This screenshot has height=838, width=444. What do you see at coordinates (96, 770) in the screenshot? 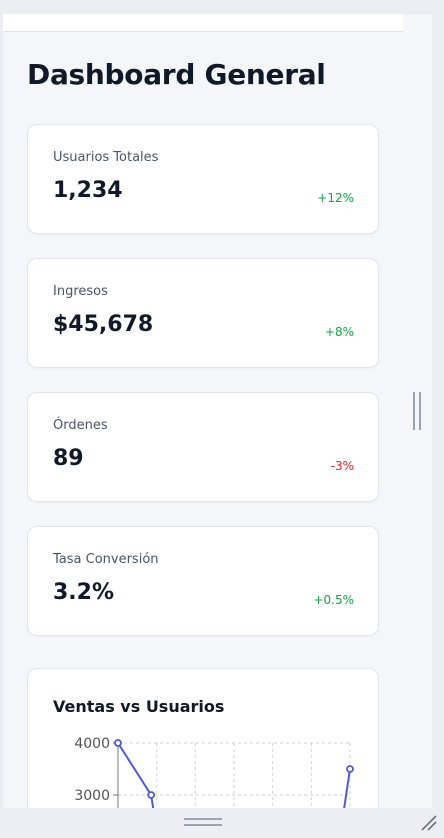
I see `chart-ticks: 4000 3000` at bounding box center [96, 770].